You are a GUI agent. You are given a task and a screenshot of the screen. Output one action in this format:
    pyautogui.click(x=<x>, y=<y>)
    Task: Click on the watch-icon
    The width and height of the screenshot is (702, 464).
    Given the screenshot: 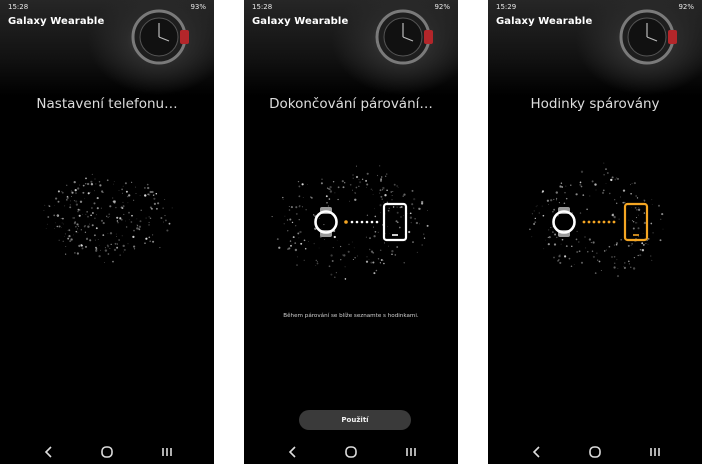 What is the action you would take?
    pyautogui.click(x=564, y=222)
    